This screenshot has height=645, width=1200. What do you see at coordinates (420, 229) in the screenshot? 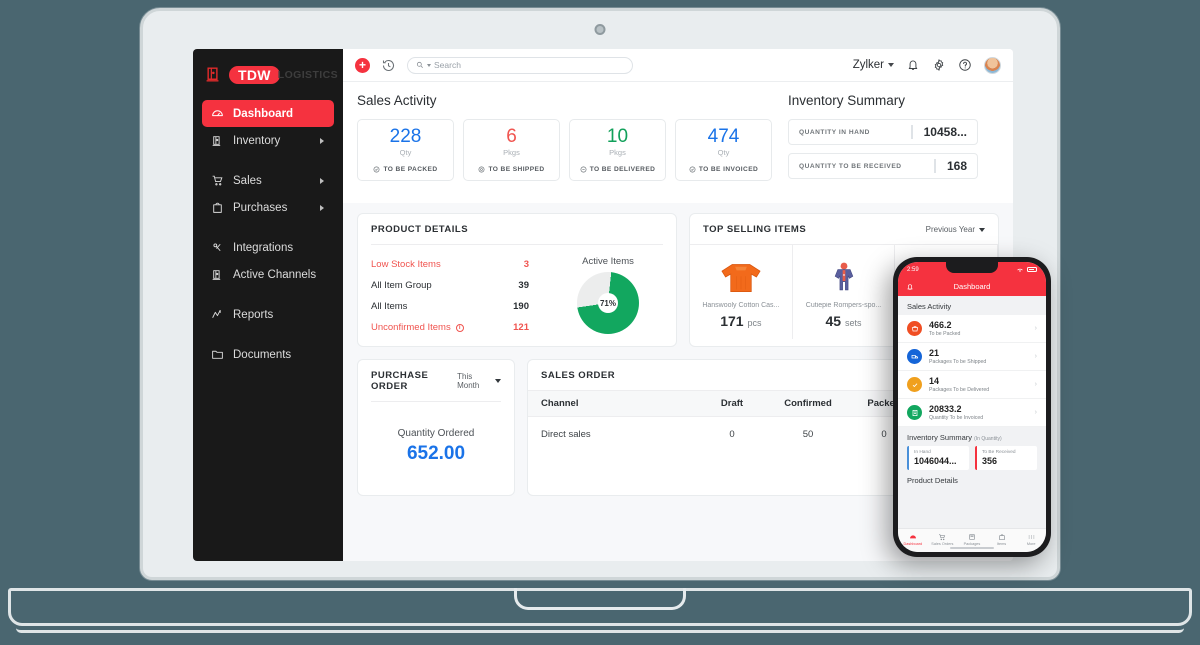
I see `panel-title: PRODUCT DETAILS` at bounding box center [420, 229].